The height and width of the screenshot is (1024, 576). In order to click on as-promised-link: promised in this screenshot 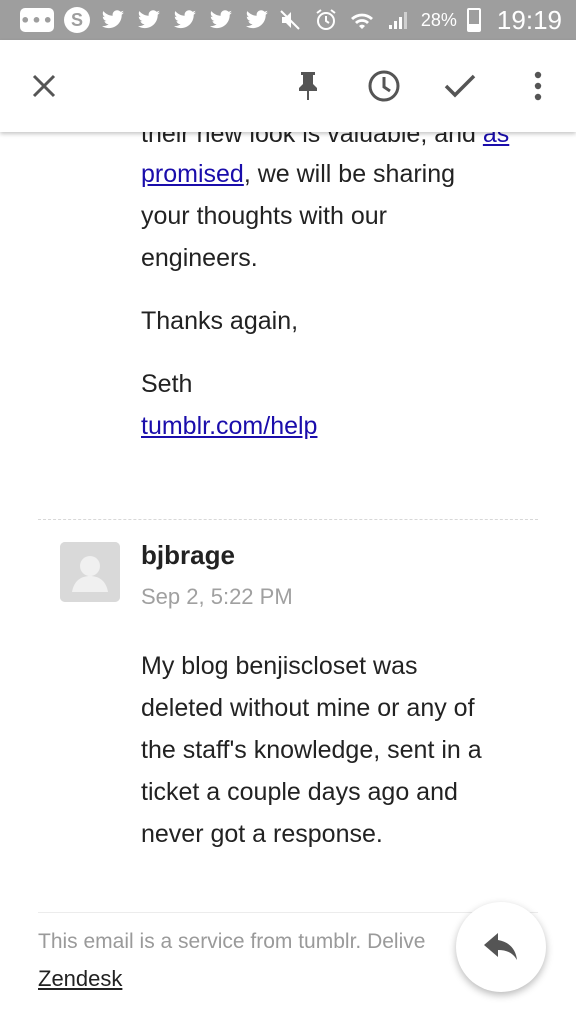, I will do `click(192, 174)`.